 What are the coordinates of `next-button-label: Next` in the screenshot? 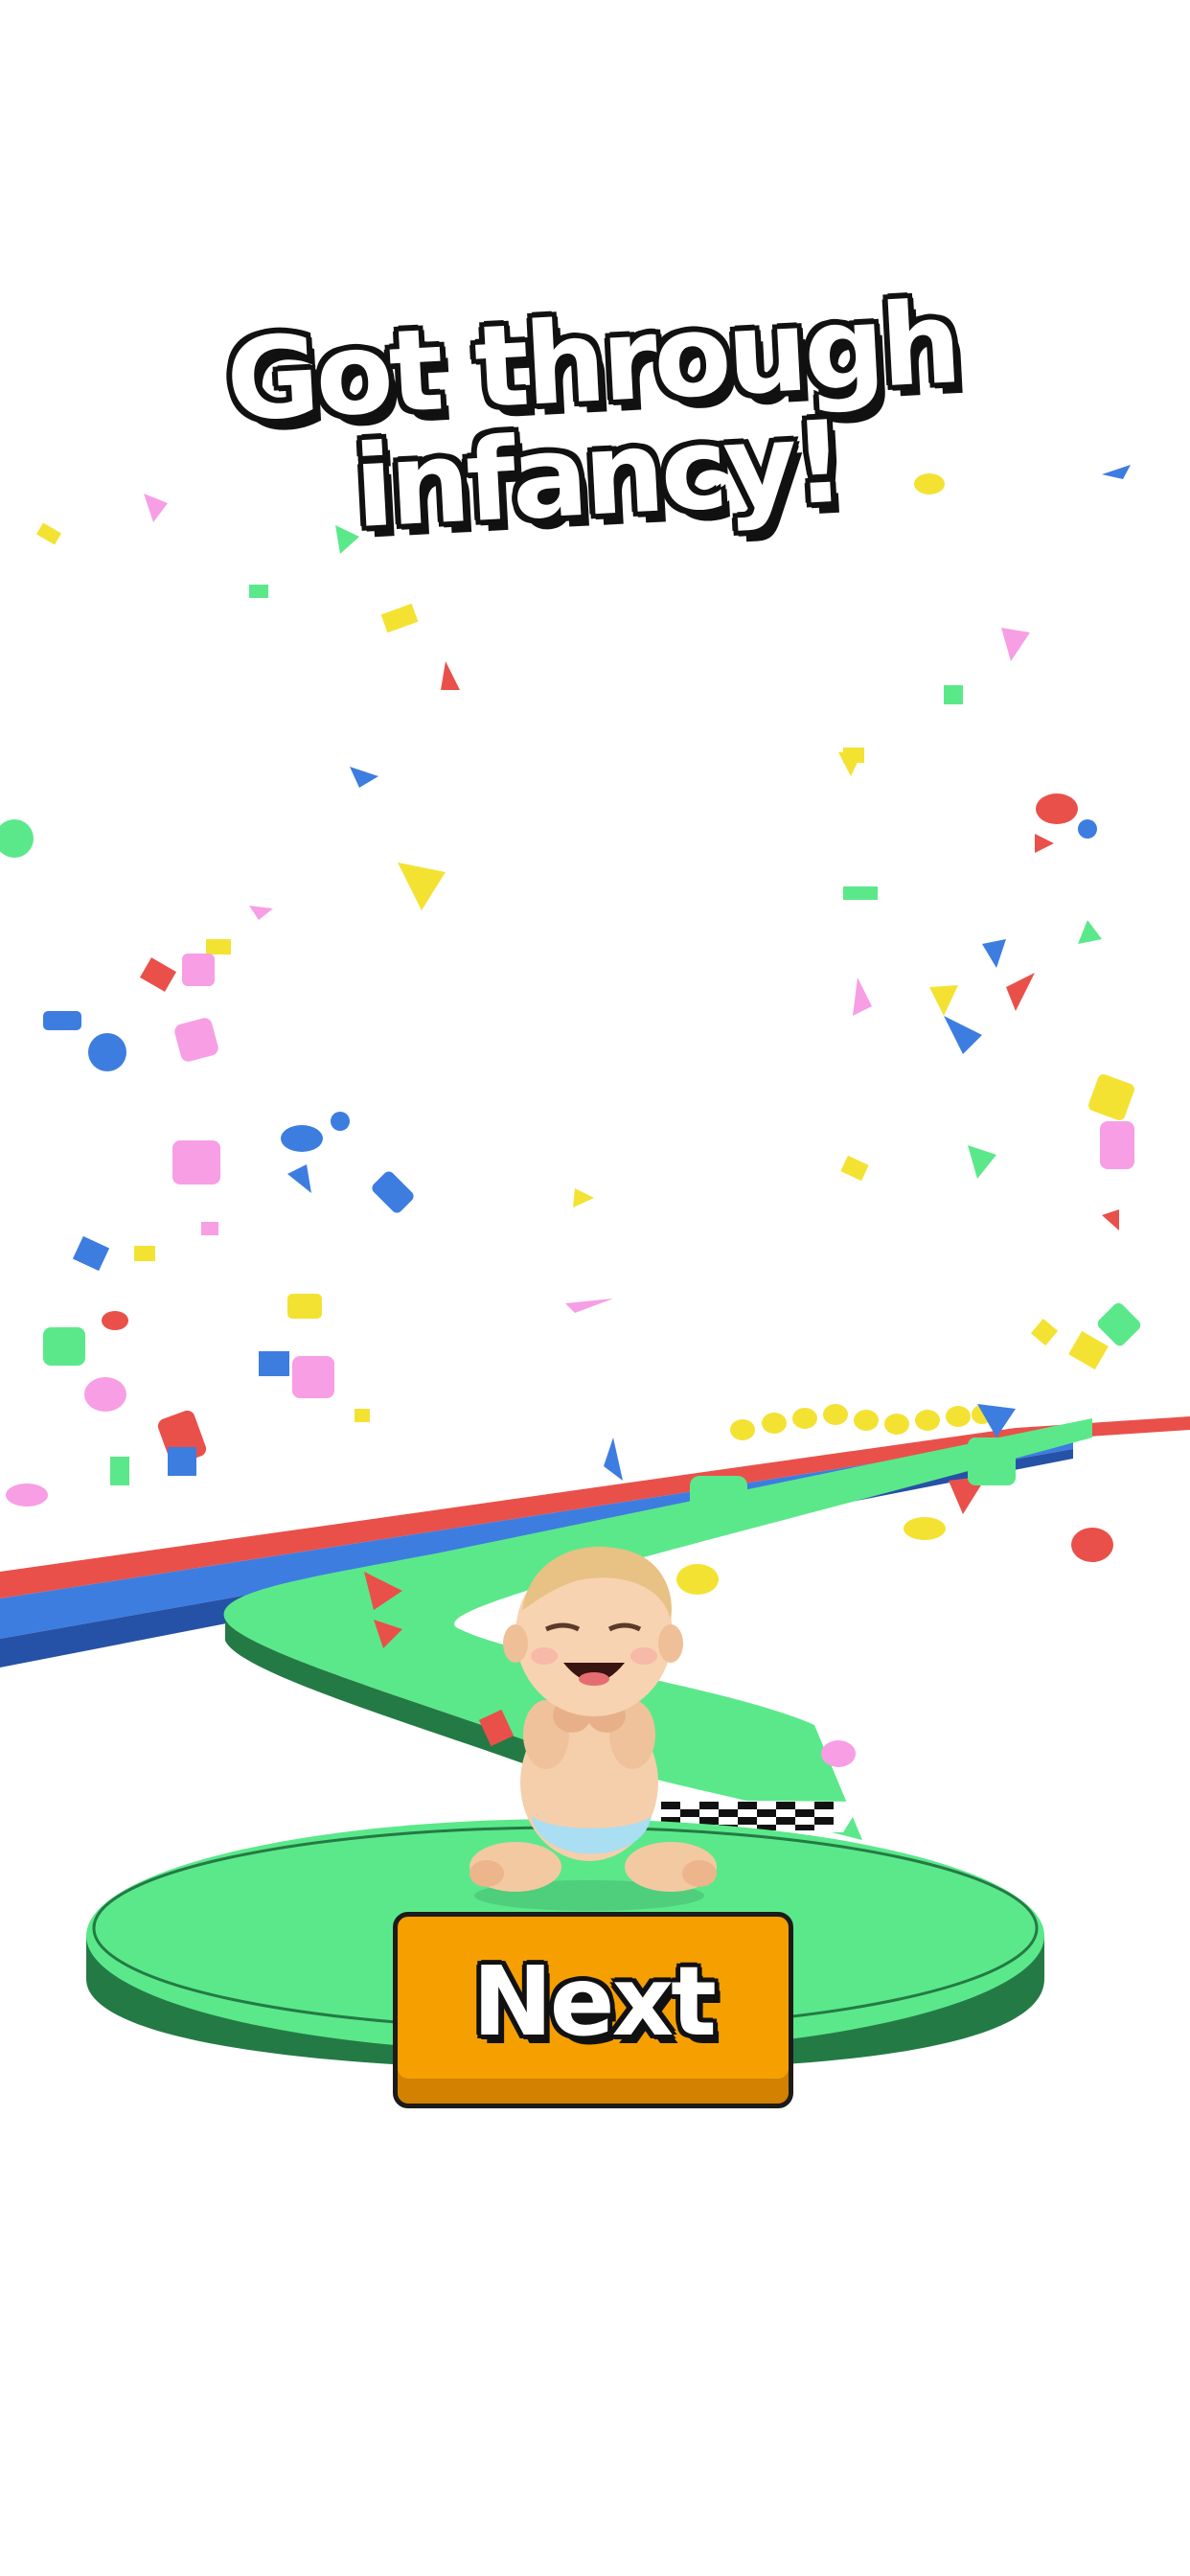 It's located at (594, 2001).